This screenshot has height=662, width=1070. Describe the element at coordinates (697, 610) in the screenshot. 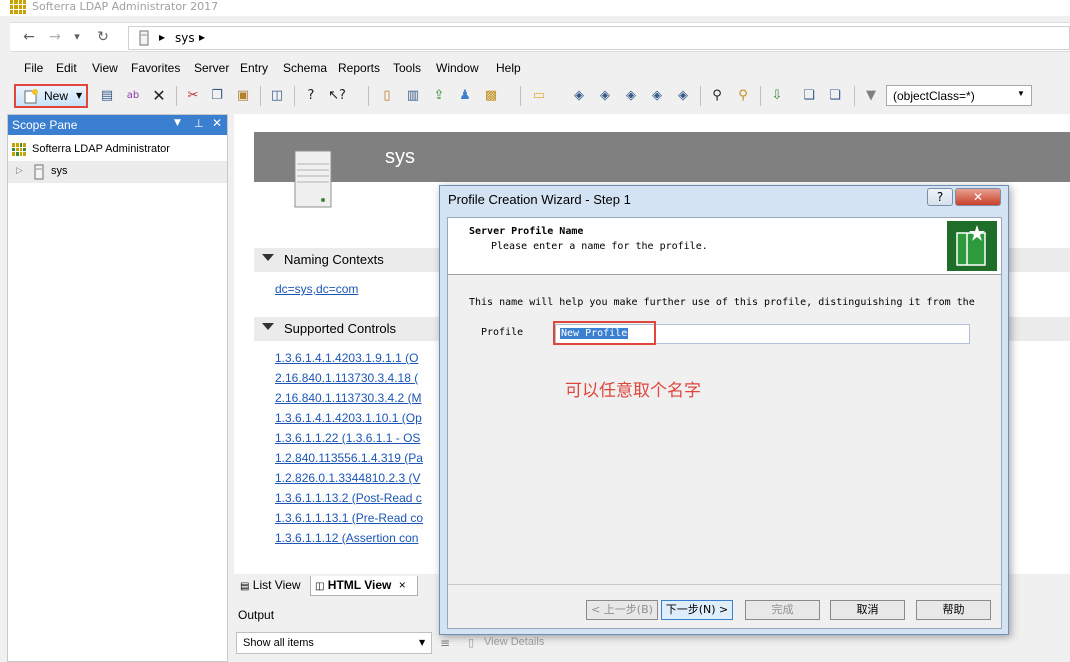

I see `next-button: 下一步(N) >` at that location.